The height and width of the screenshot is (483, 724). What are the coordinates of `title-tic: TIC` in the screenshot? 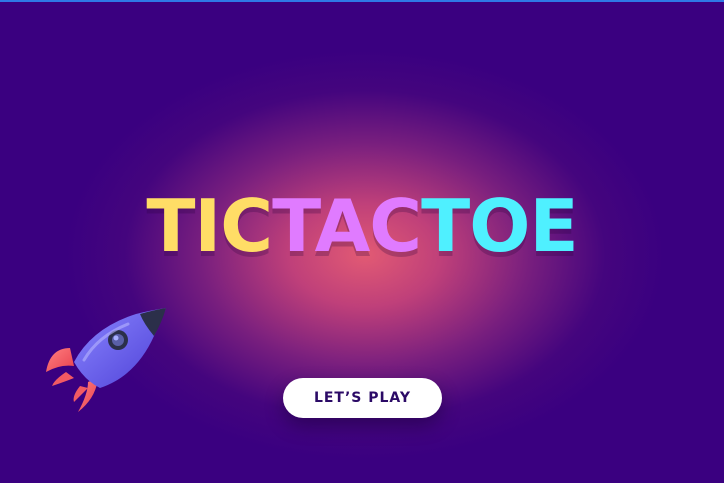 It's located at (209, 226).